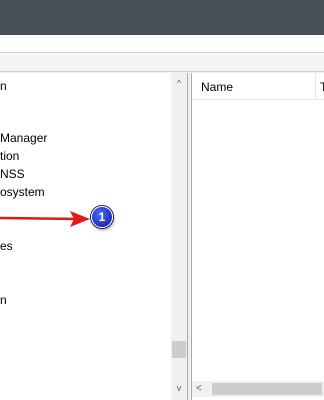 The image size is (324, 400). Describe the element at coordinates (179, 349) in the screenshot. I see `scroll-thumb` at that location.